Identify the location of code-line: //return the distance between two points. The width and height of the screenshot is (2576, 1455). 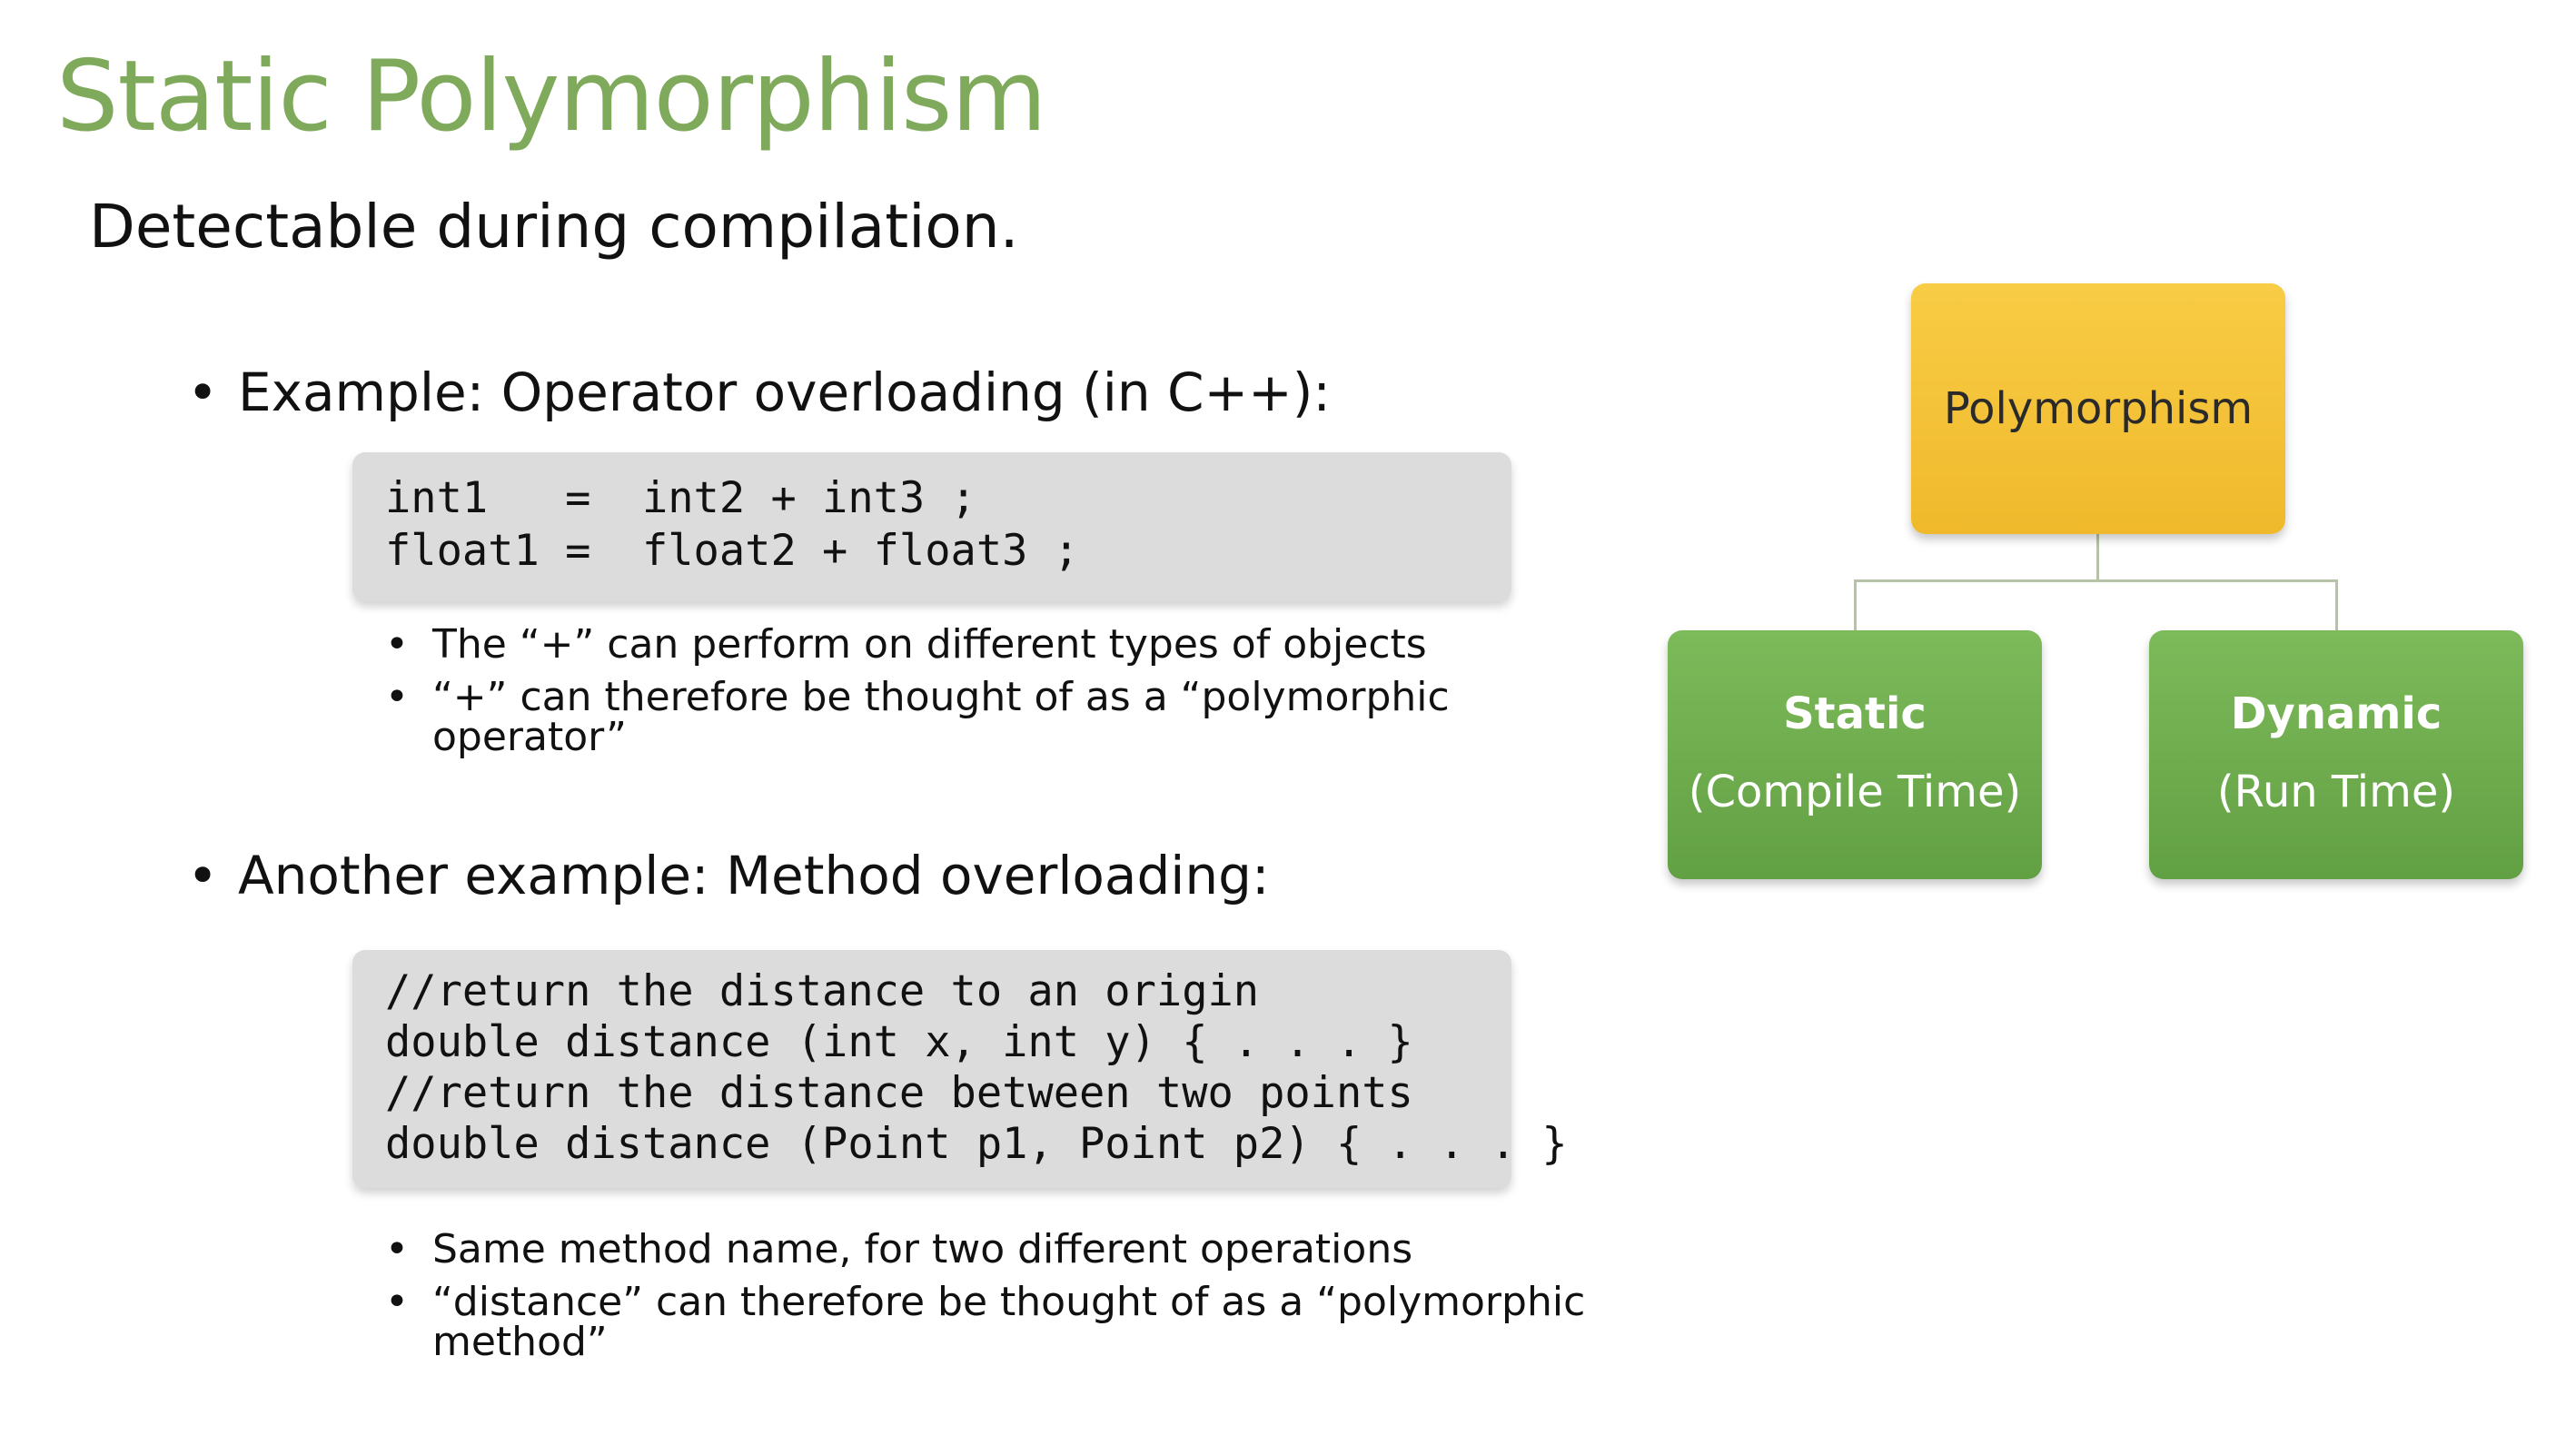
(899, 1093).